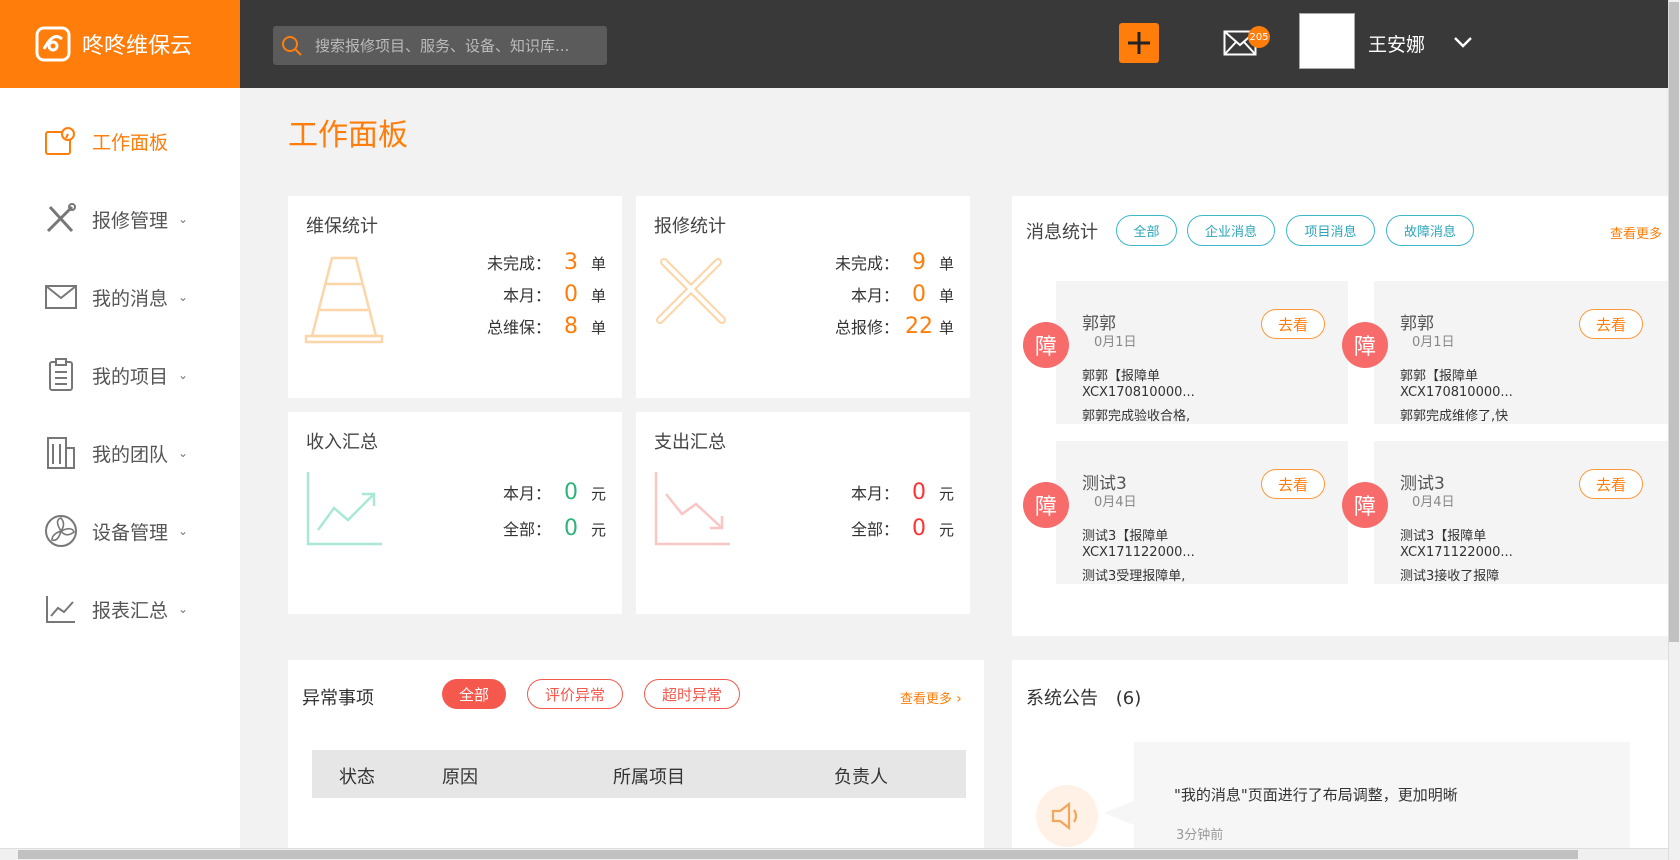 The height and width of the screenshot is (860, 1680). What do you see at coordinates (130, 142) in the screenshot?
I see `sidebar-item-label: 工作面板` at bounding box center [130, 142].